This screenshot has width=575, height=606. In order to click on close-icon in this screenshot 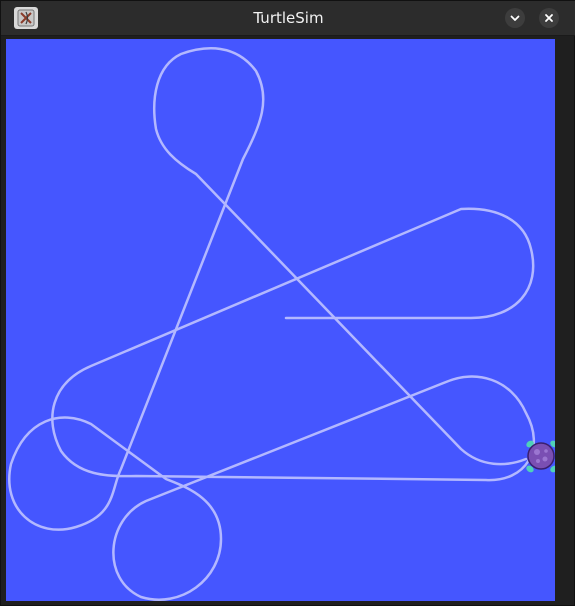, I will do `click(549, 18)`.